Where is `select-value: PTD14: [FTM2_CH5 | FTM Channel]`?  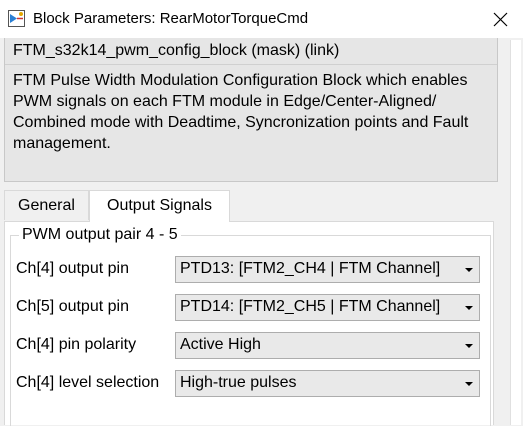 select-value: PTD14: [FTM2_CH5 | FTM Channel] is located at coordinates (310, 306).